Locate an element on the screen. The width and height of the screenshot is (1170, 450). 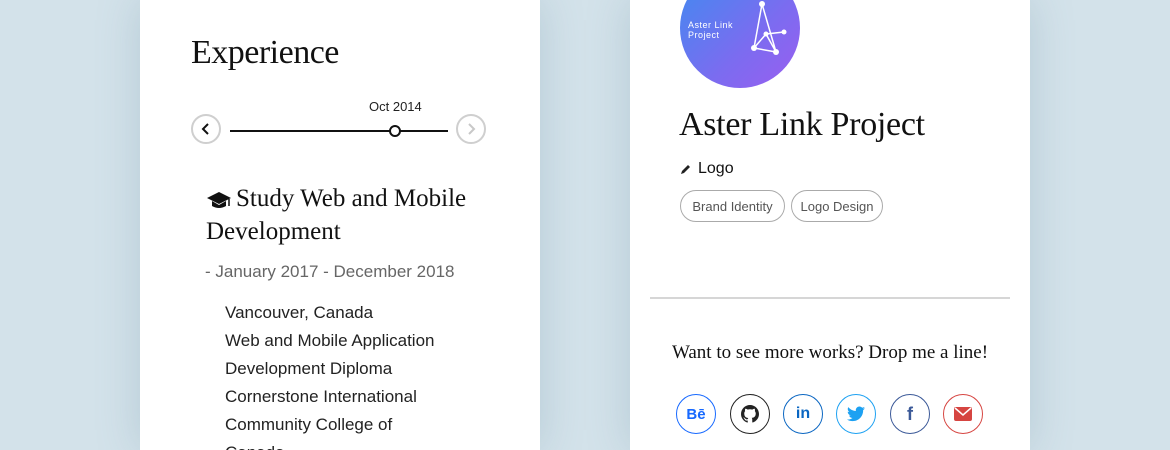
detail-line: Web and Mobile Application is located at coordinates (330, 340).